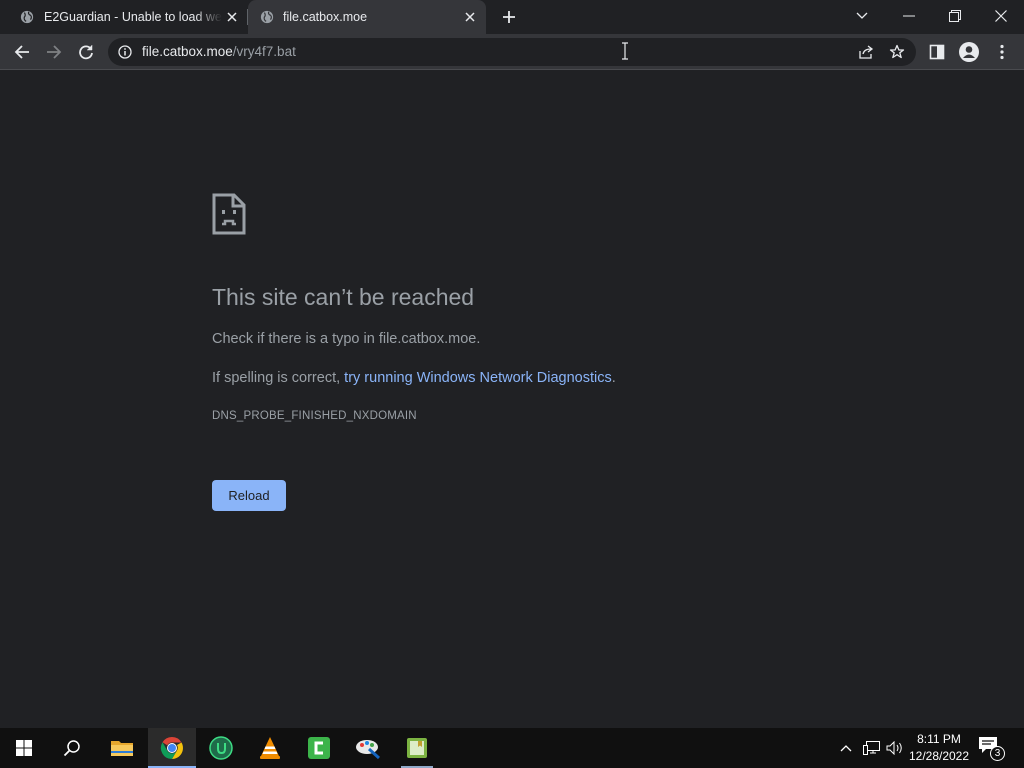  I want to click on reload-toolbar-button, so click(86, 52).